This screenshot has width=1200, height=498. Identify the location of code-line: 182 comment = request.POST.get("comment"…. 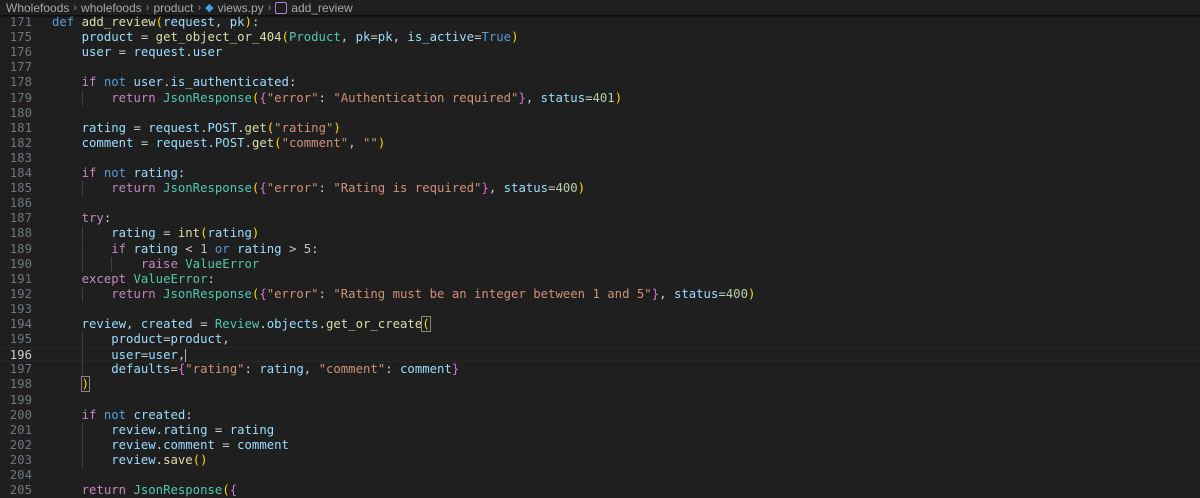
(600, 143).